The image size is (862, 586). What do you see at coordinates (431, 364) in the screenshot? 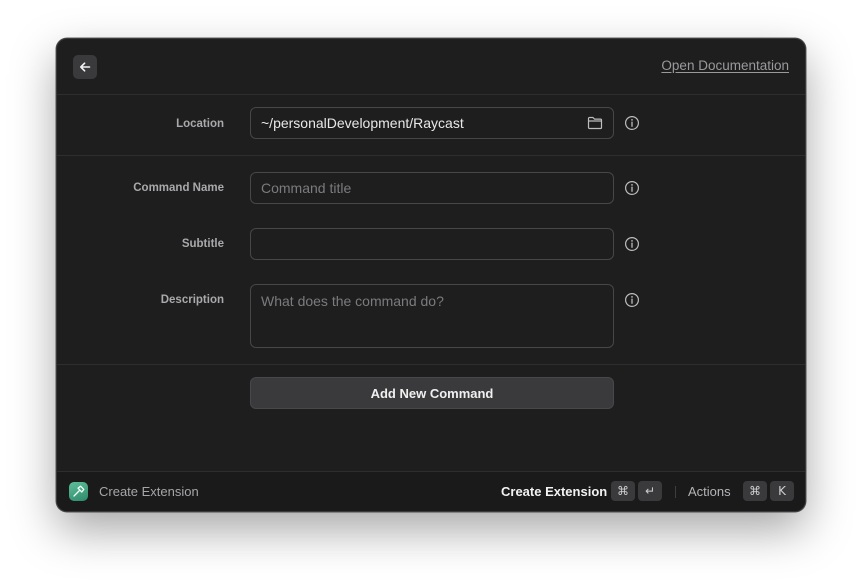
I see `form-divider` at bounding box center [431, 364].